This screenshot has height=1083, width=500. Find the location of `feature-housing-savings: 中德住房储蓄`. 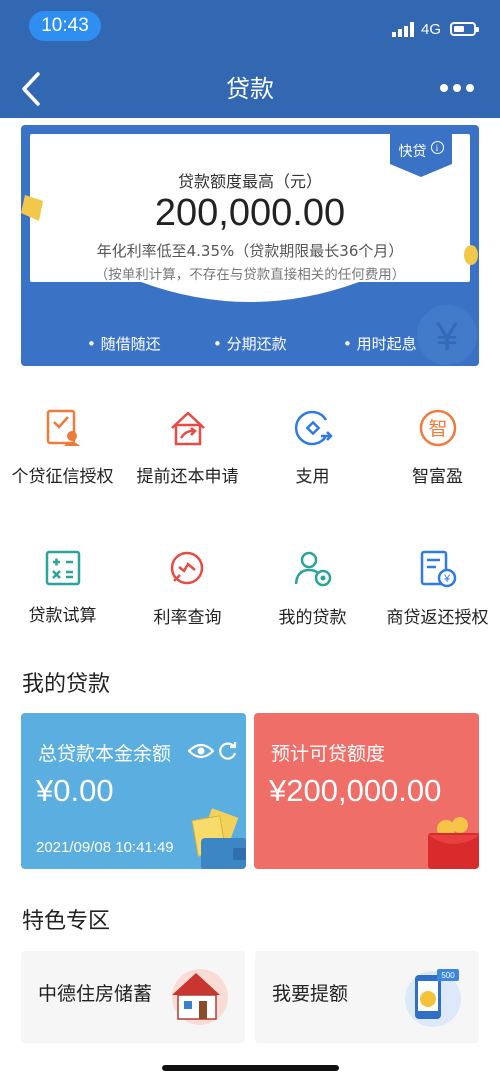

feature-housing-savings: 中德住房储蓄 is located at coordinates (133, 997).